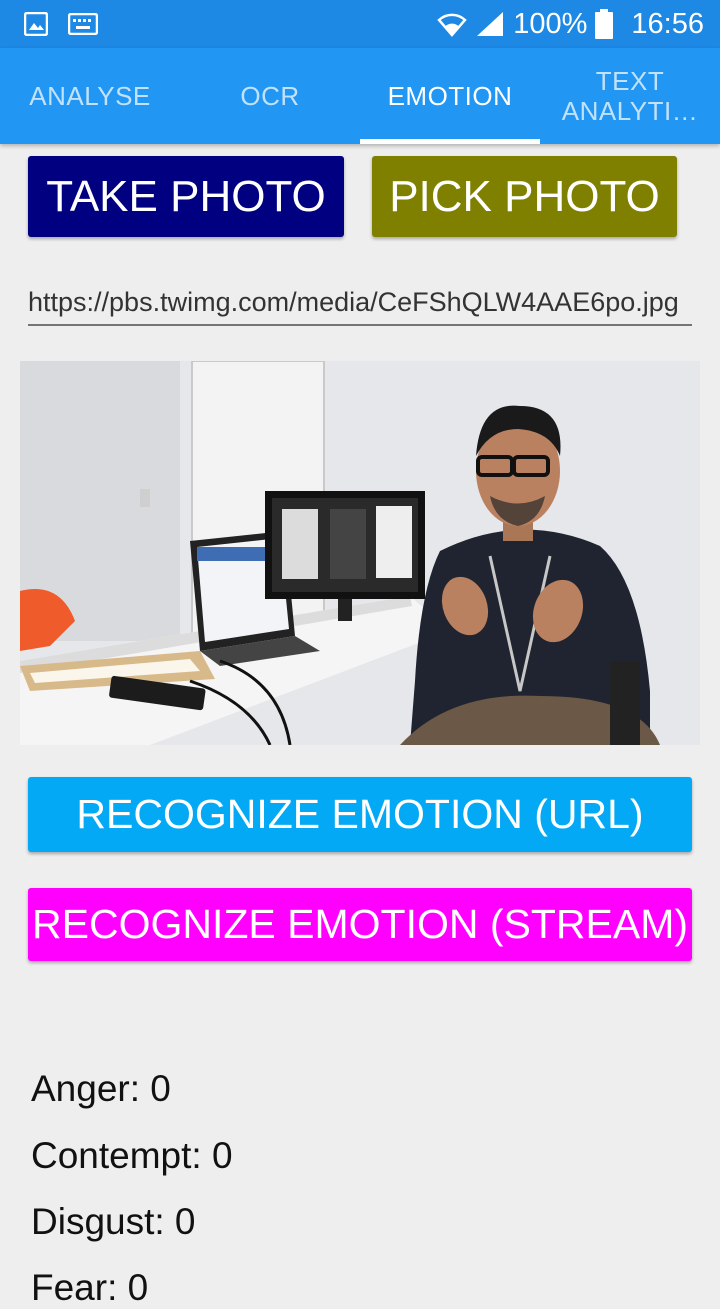 The image size is (720, 1309). Describe the element at coordinates (604, 24) in the screenshot. I see `battery-icon` at that location.